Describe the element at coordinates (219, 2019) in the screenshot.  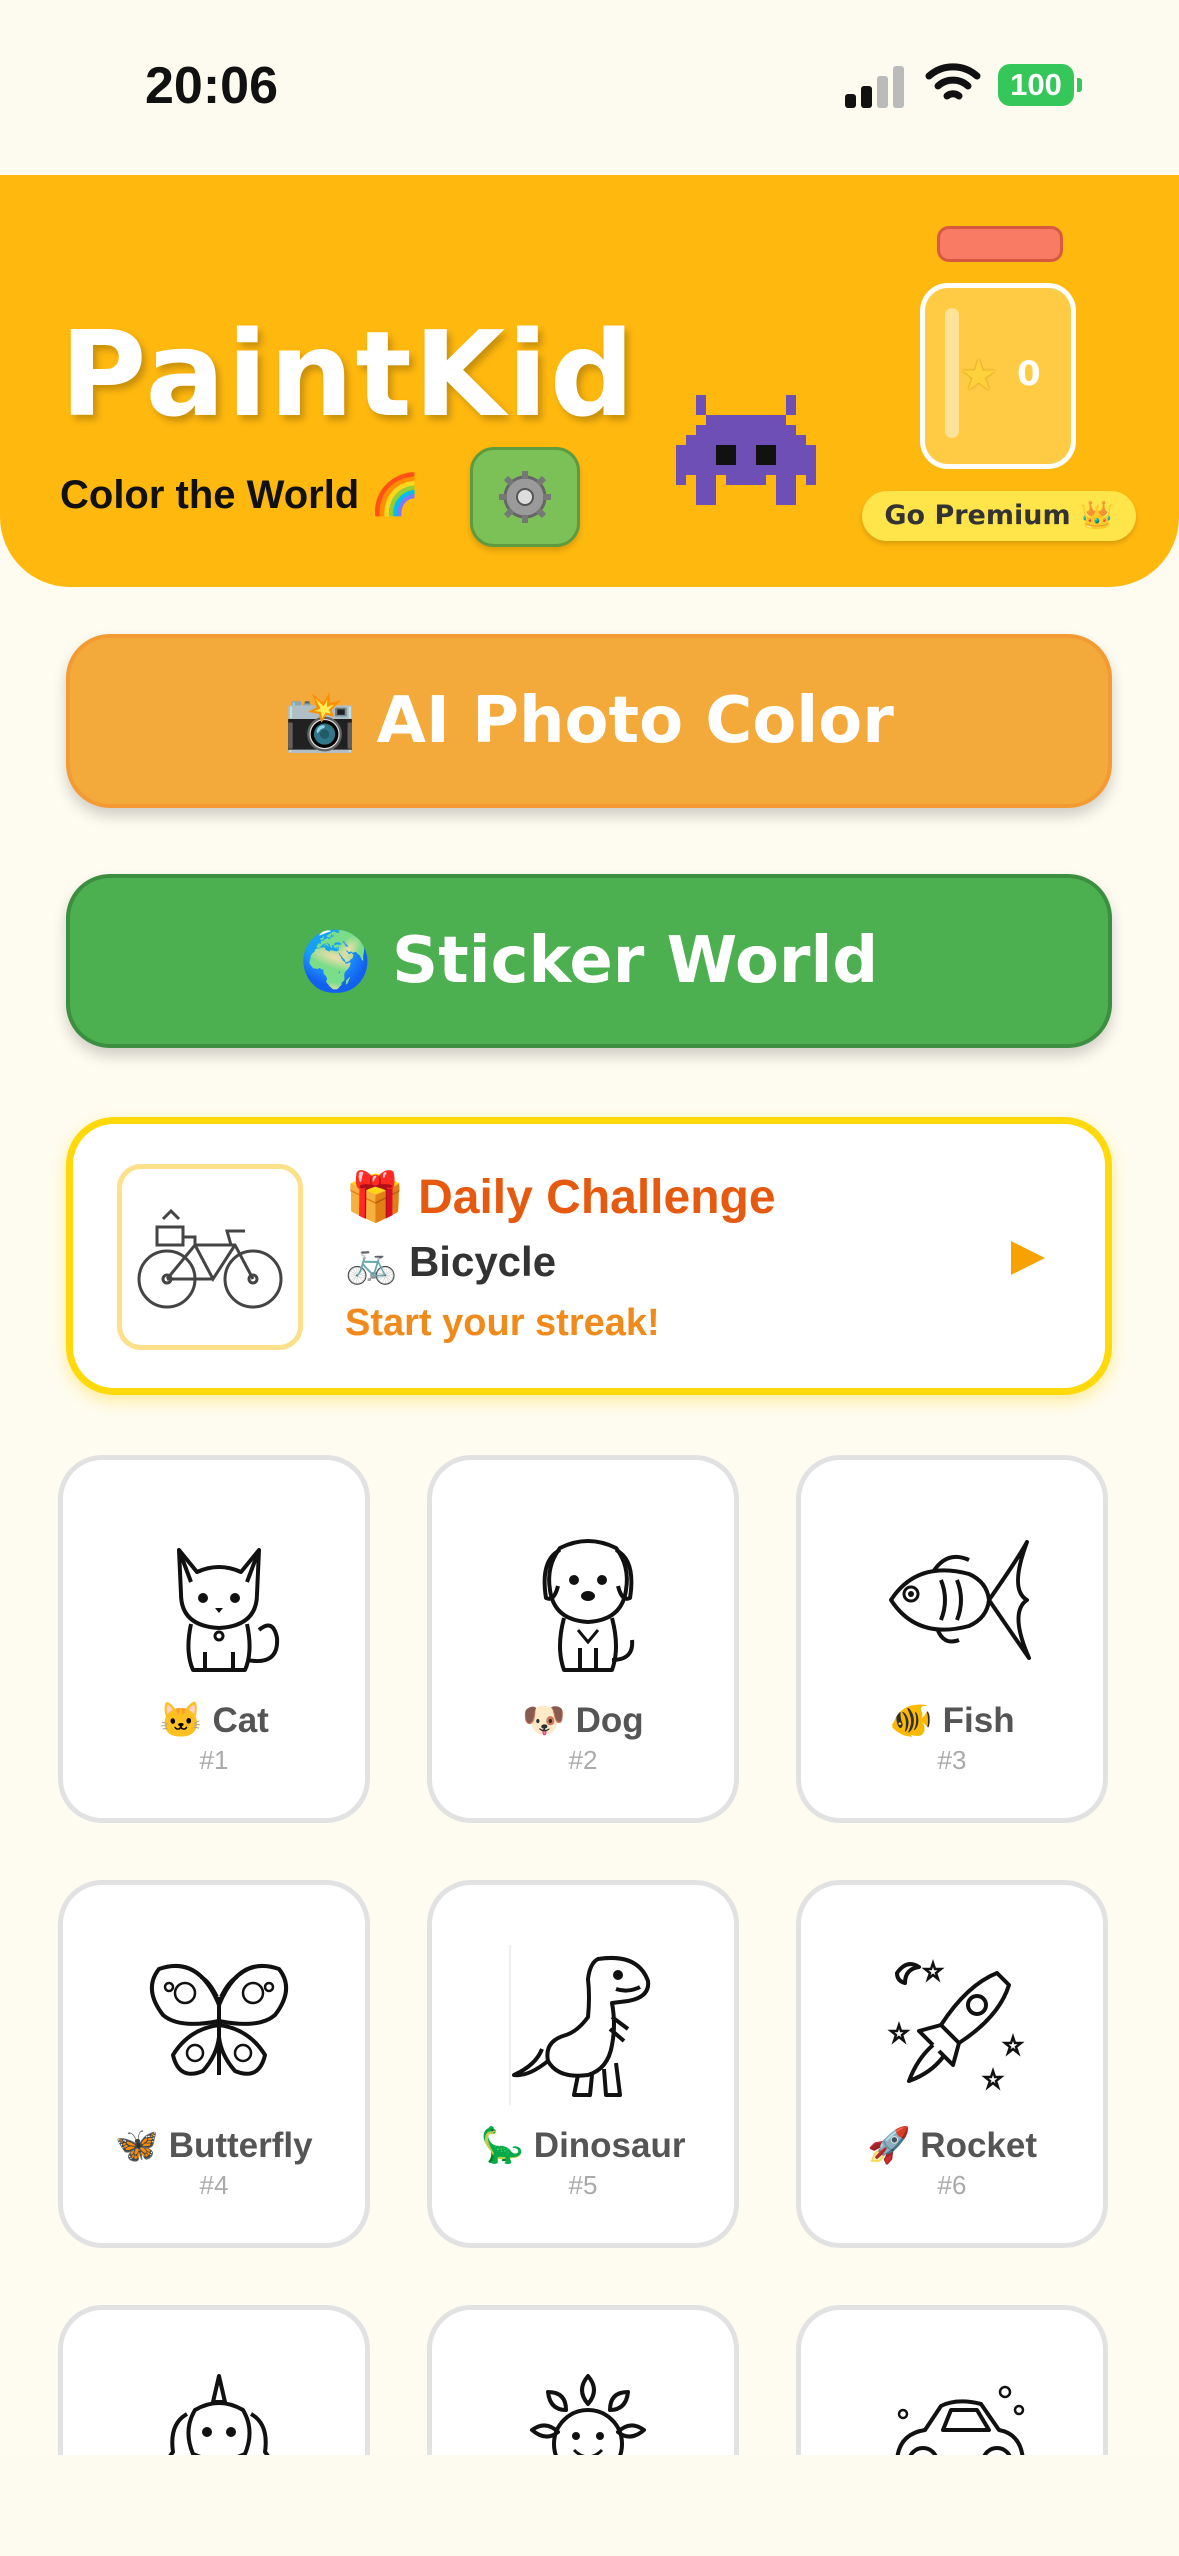
I see `butterfly-icon` at that location.